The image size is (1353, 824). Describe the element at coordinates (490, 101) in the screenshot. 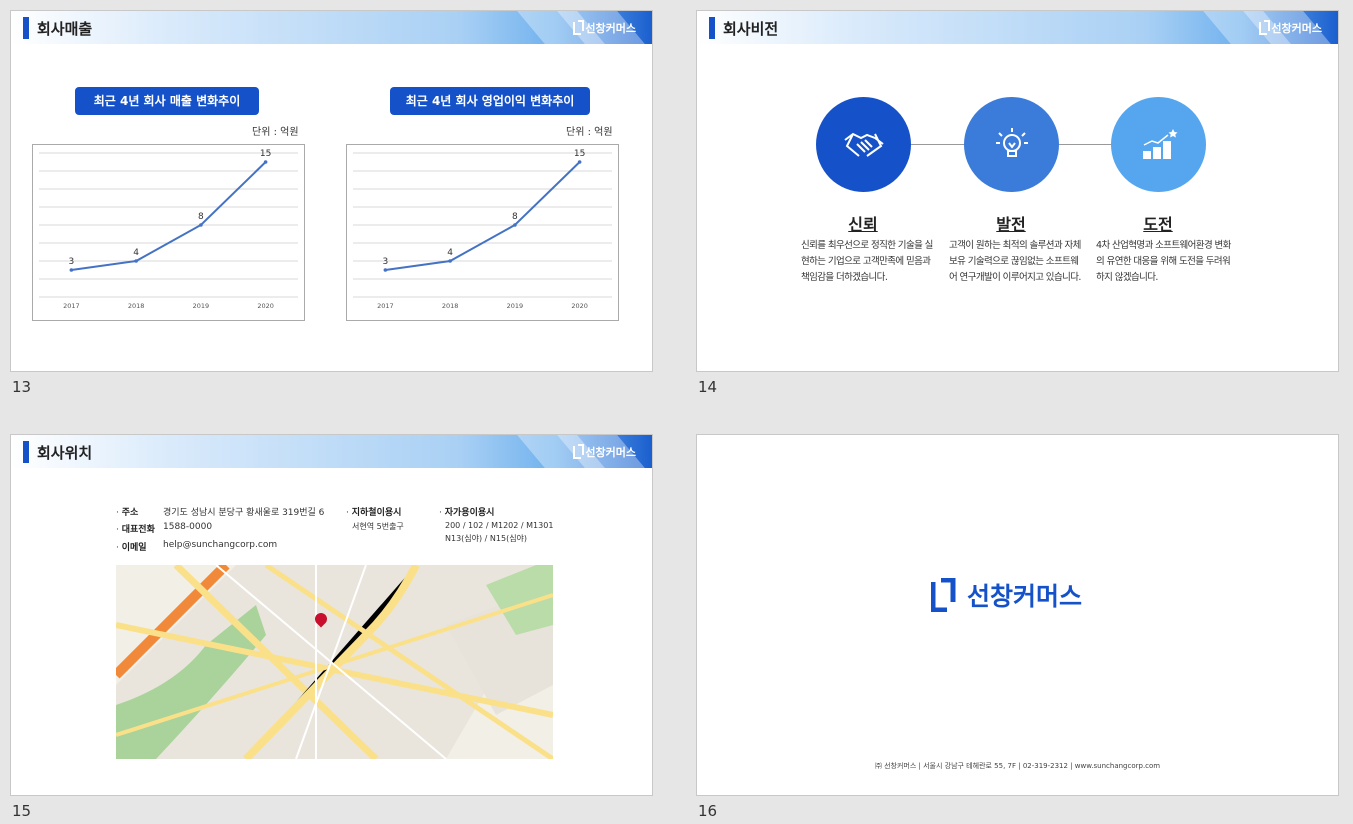

I see `chart-title-profit: 최근 4년 회사 영업이익 변화추이` at that location.